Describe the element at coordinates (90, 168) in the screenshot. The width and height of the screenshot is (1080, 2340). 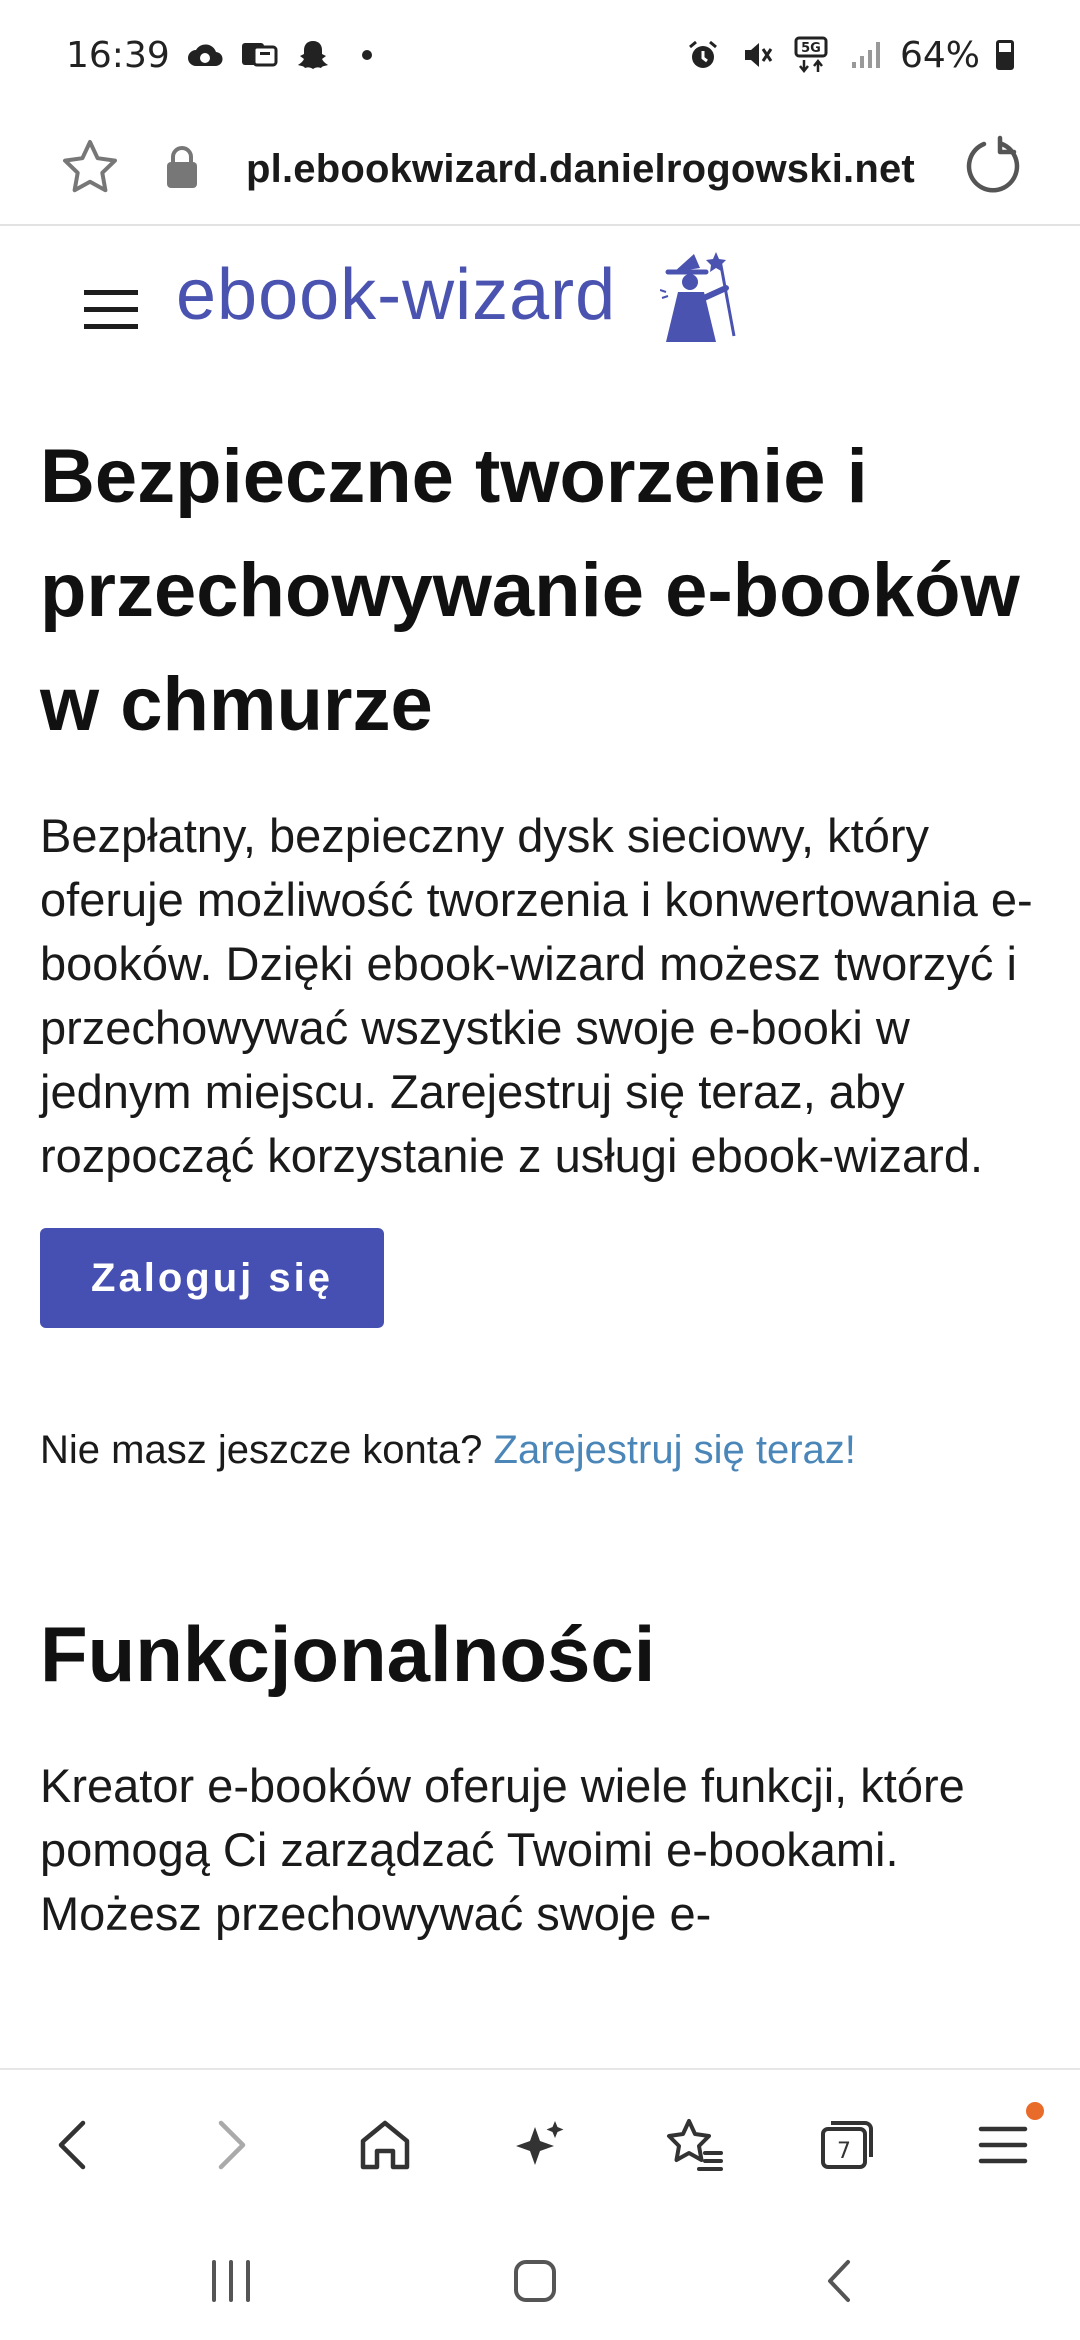
I see `bookmark-star-icon` at that location.